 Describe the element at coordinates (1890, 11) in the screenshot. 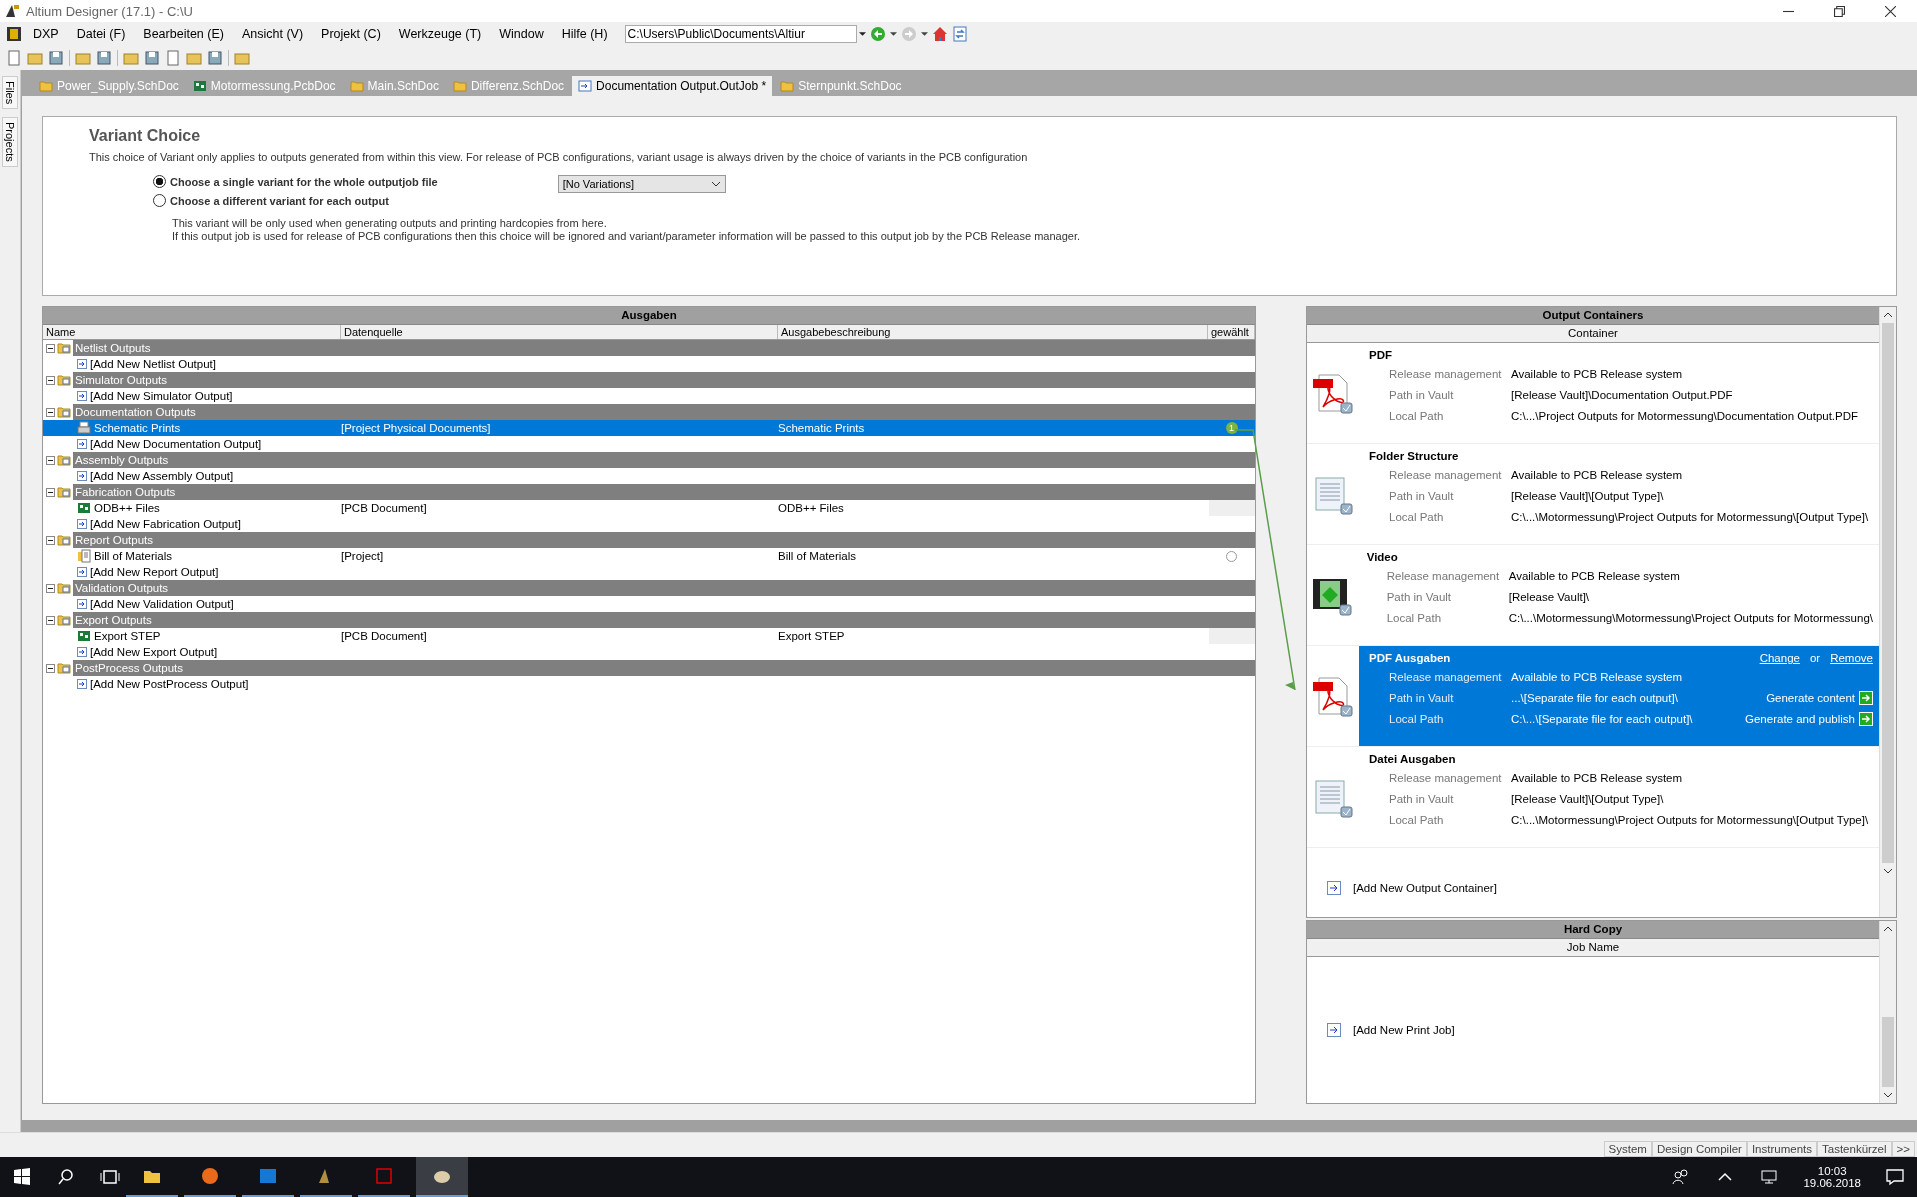

I see `close-icon` at that location.